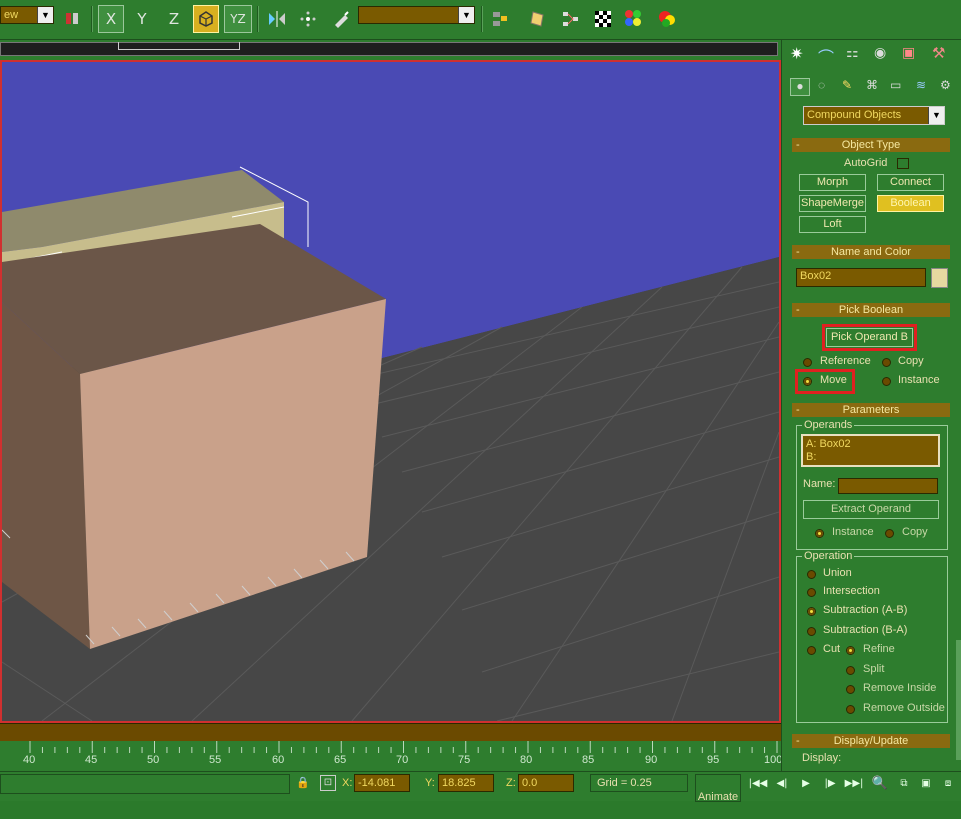 The image size is (961, 819). Describe the element at coordinates (667, 19) in the screenshot. I see `quick-render-icon` at that location.